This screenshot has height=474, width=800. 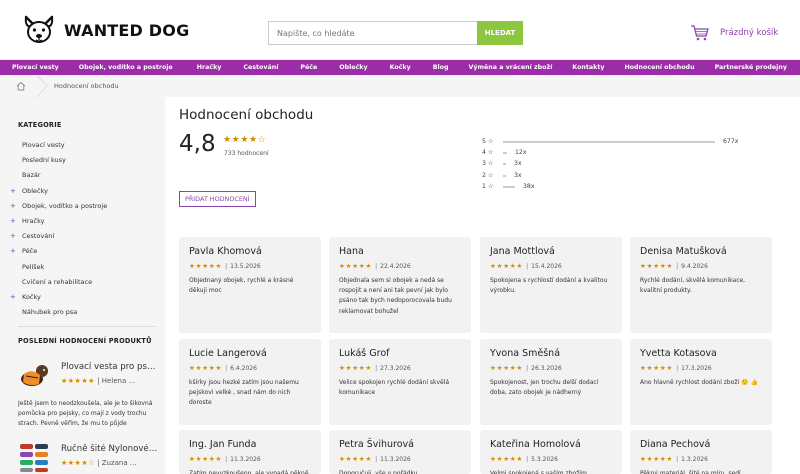 What do you see at coordinates (372, 33) in the screenshot?
I see `search-input` at bounding box center [372, 33].